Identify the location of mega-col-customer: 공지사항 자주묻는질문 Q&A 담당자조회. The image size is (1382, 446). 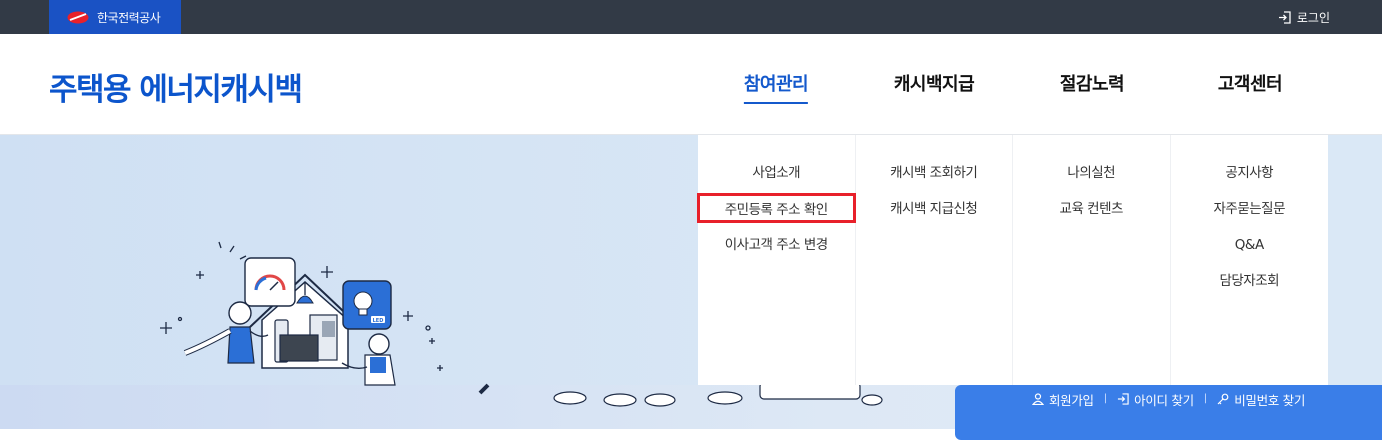
(1250, 260).